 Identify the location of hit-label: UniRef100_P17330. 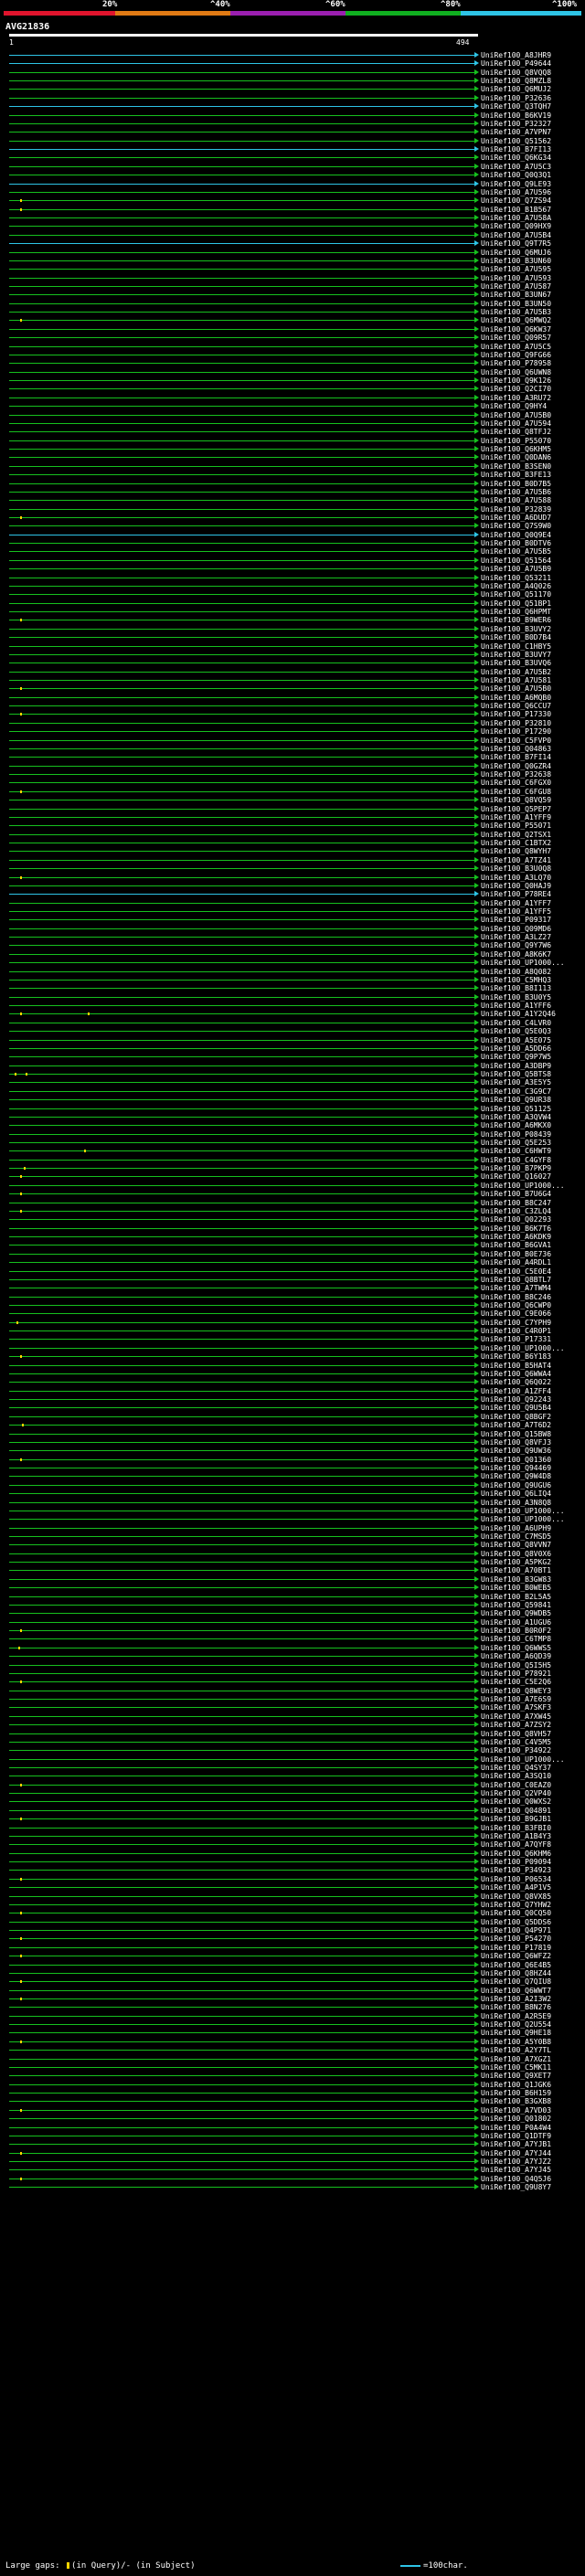
(516, 714).